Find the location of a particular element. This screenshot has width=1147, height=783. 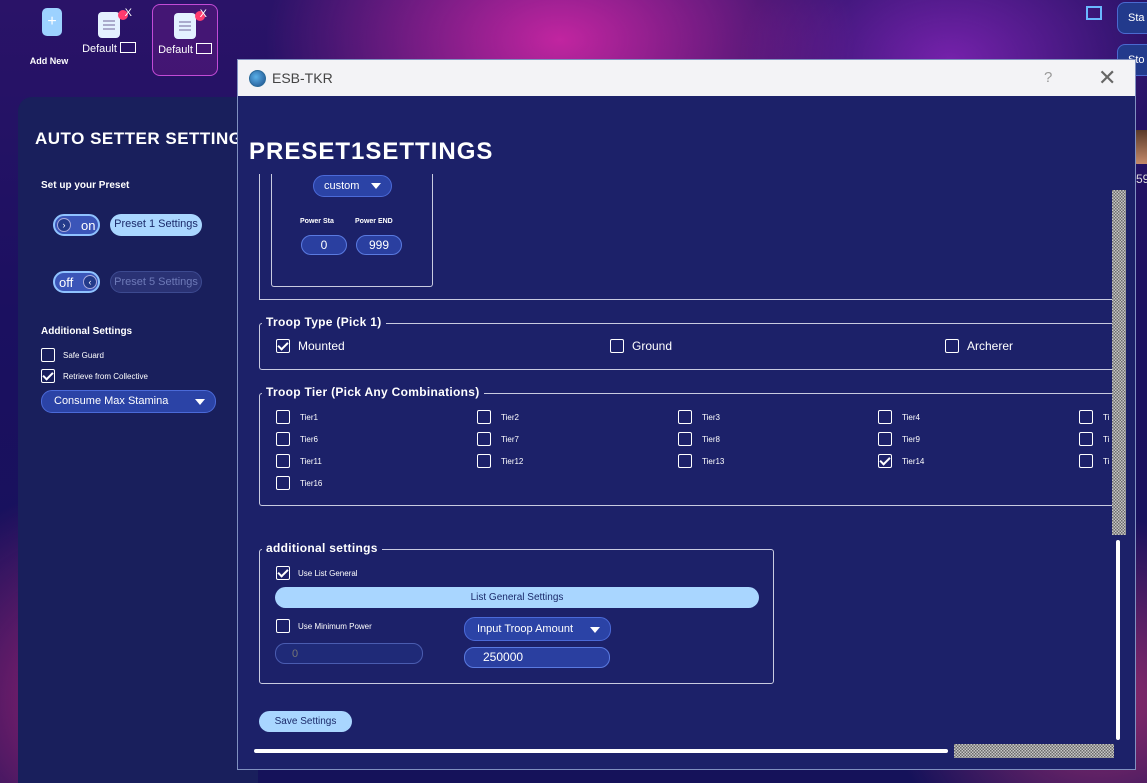

troop-type-mounted: Mounted is located at coordinates (310, 346).